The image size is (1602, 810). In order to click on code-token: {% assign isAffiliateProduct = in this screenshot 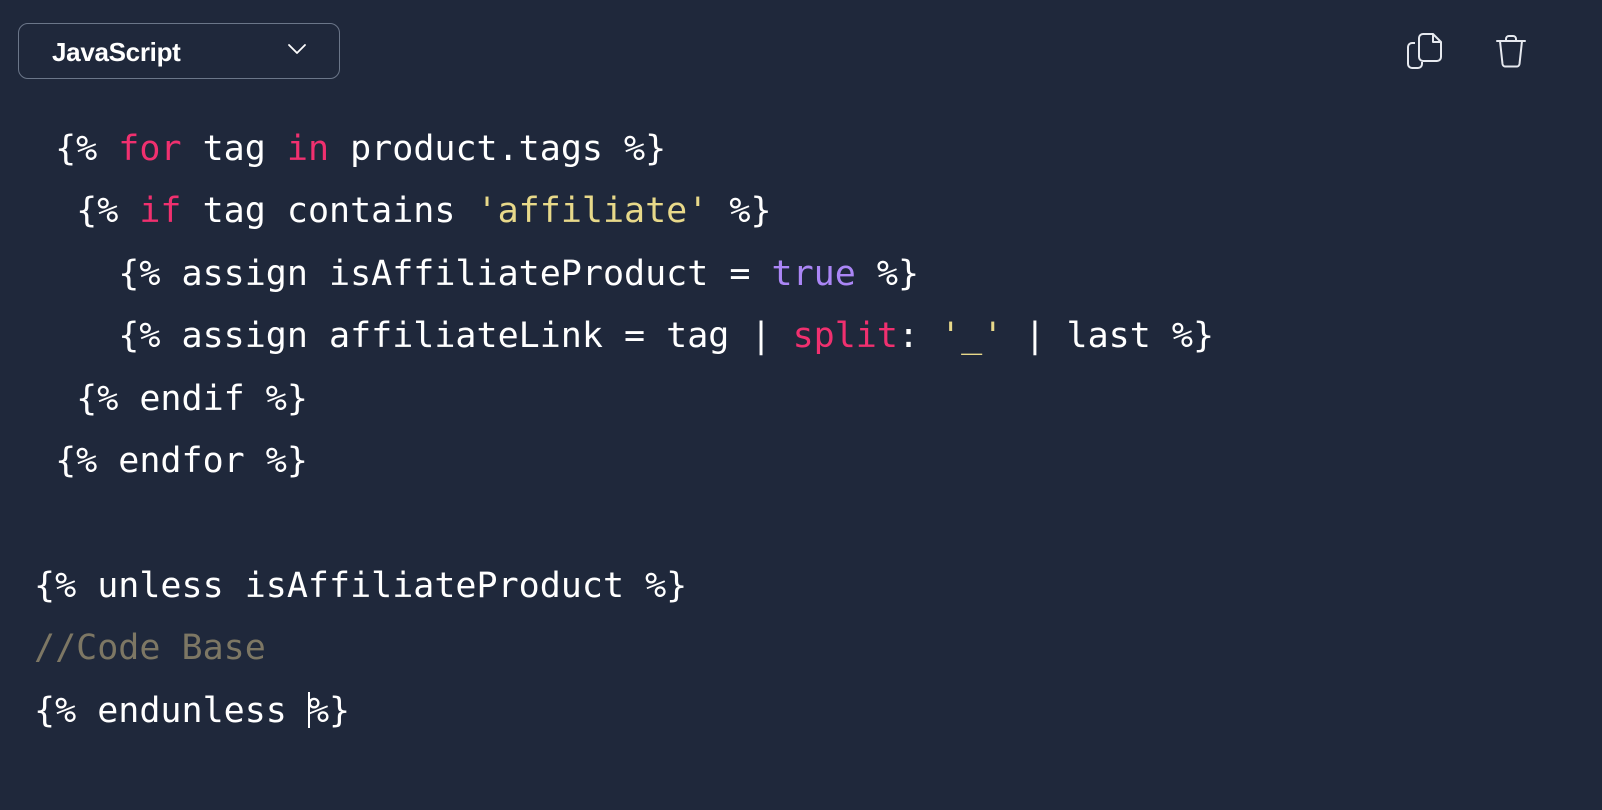, I will do `click(403, 273)`.